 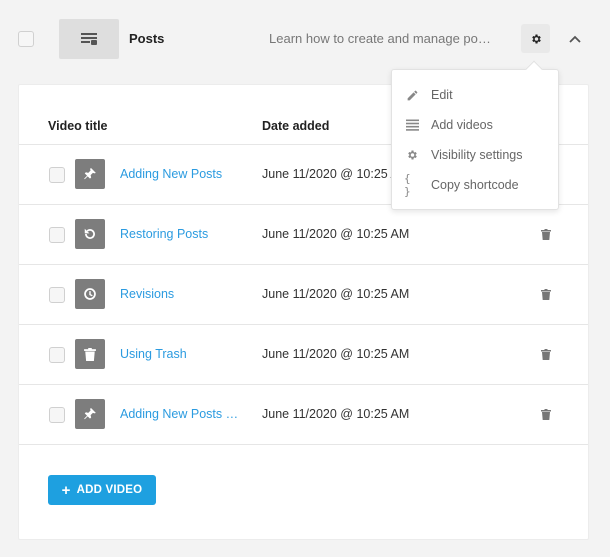 I want to click on add-video-label: ADD VIDEO, so click(x=109, y=490).